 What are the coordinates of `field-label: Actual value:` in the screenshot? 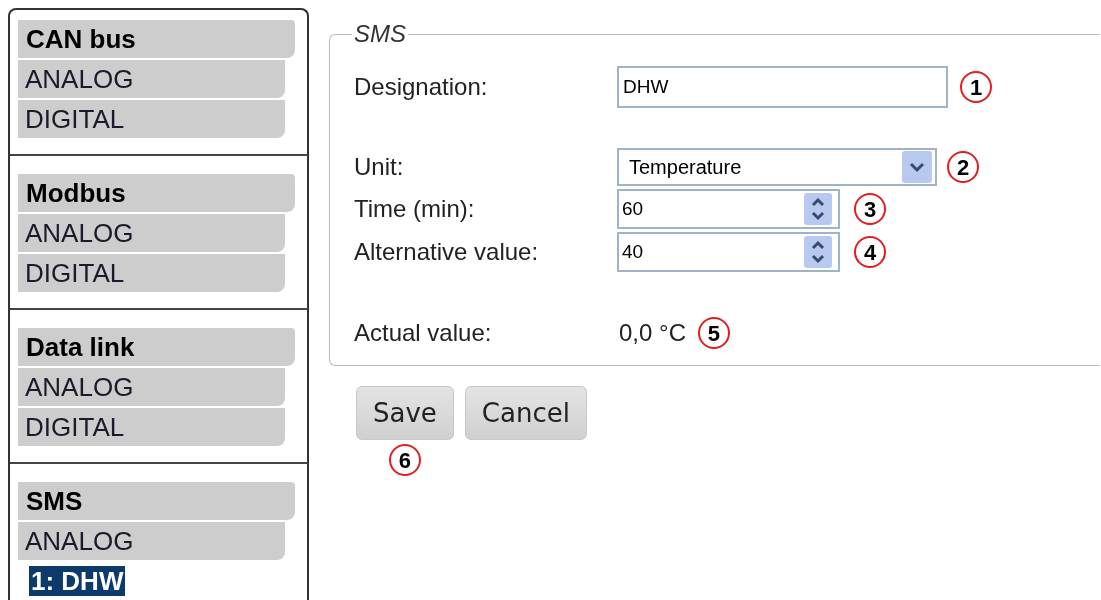 It's located at (423, 333).